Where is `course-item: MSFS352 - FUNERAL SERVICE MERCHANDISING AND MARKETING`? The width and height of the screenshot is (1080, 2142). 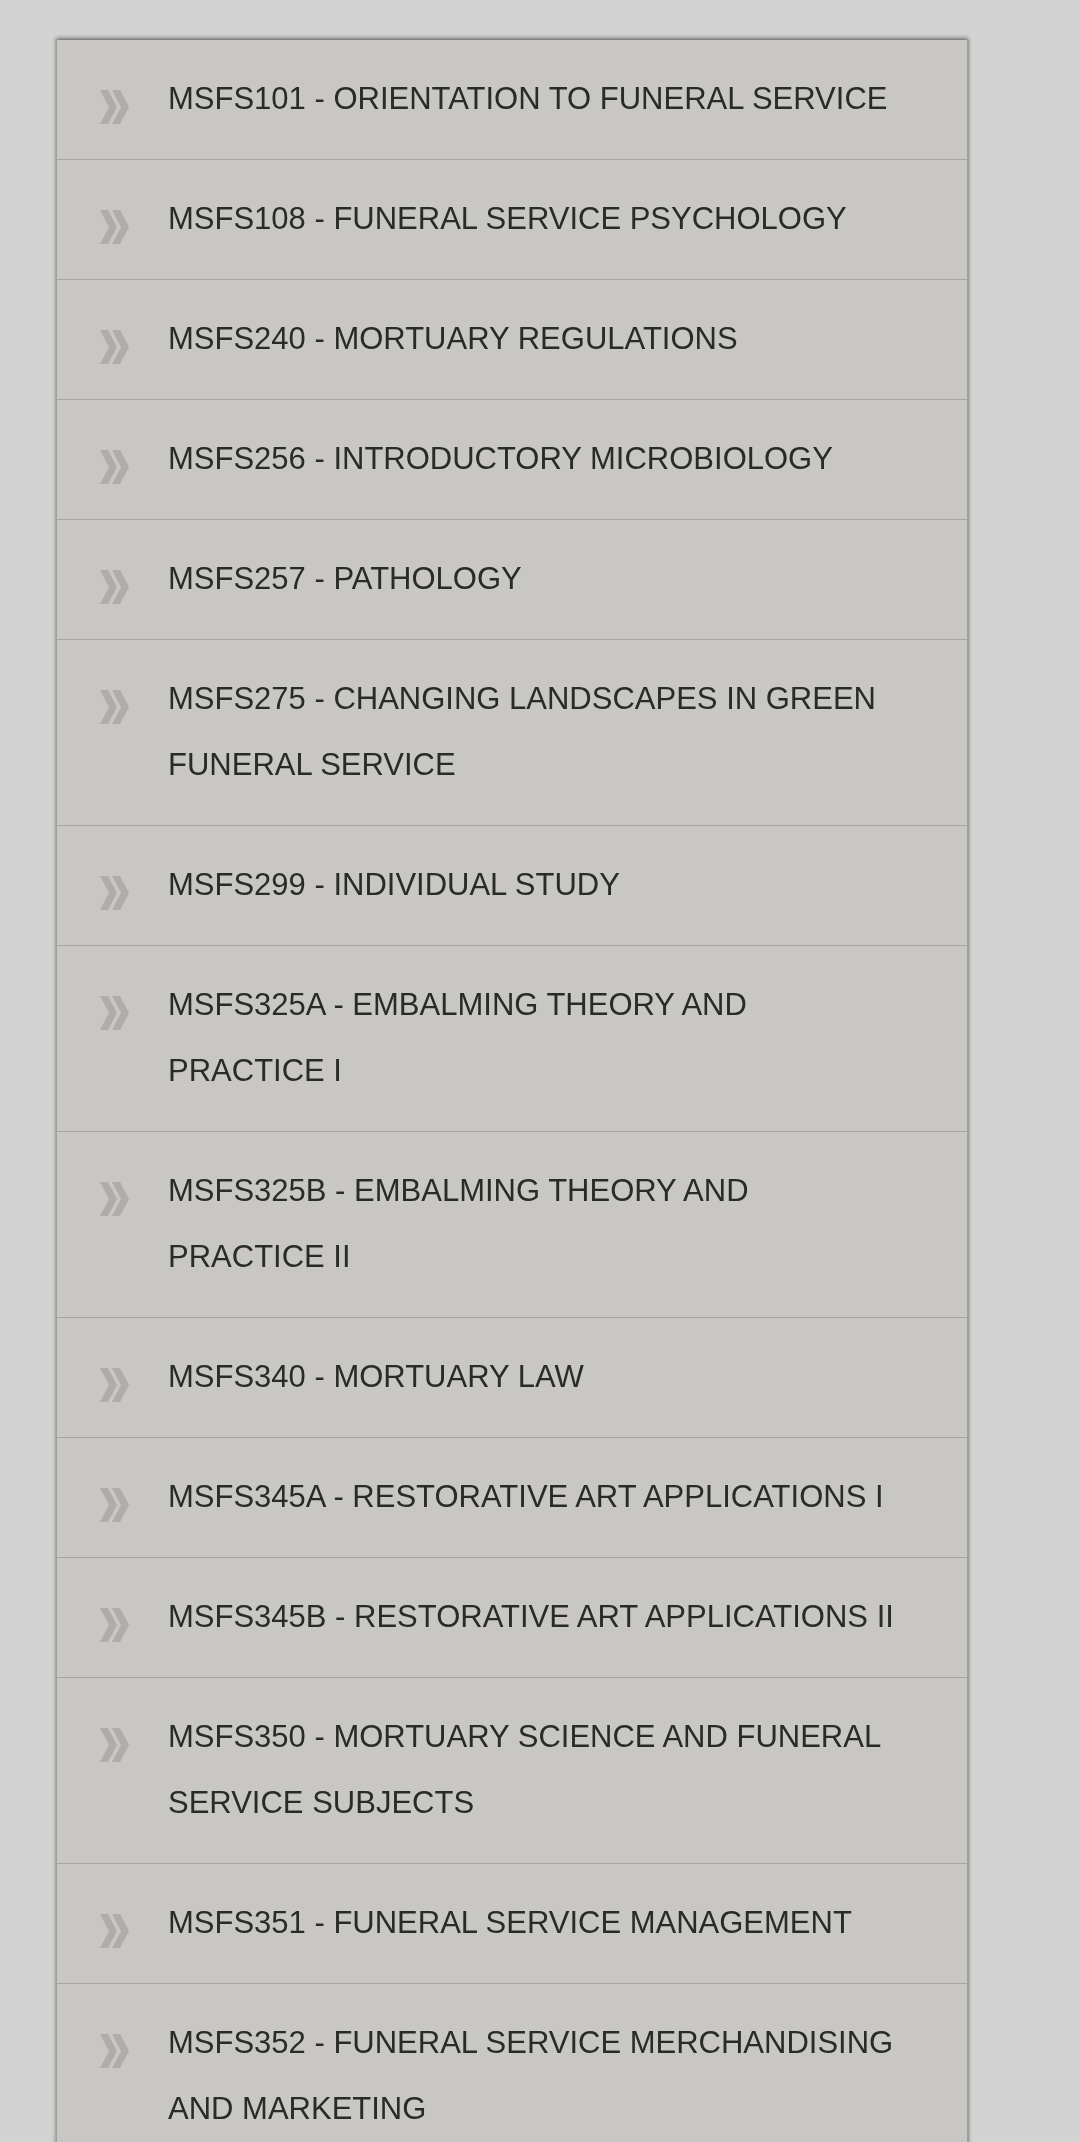 course-item: MSFS352 - FUNERAL SERVICE MERCHANDISING AND MARKETING is located at coordinates (512, 2063).